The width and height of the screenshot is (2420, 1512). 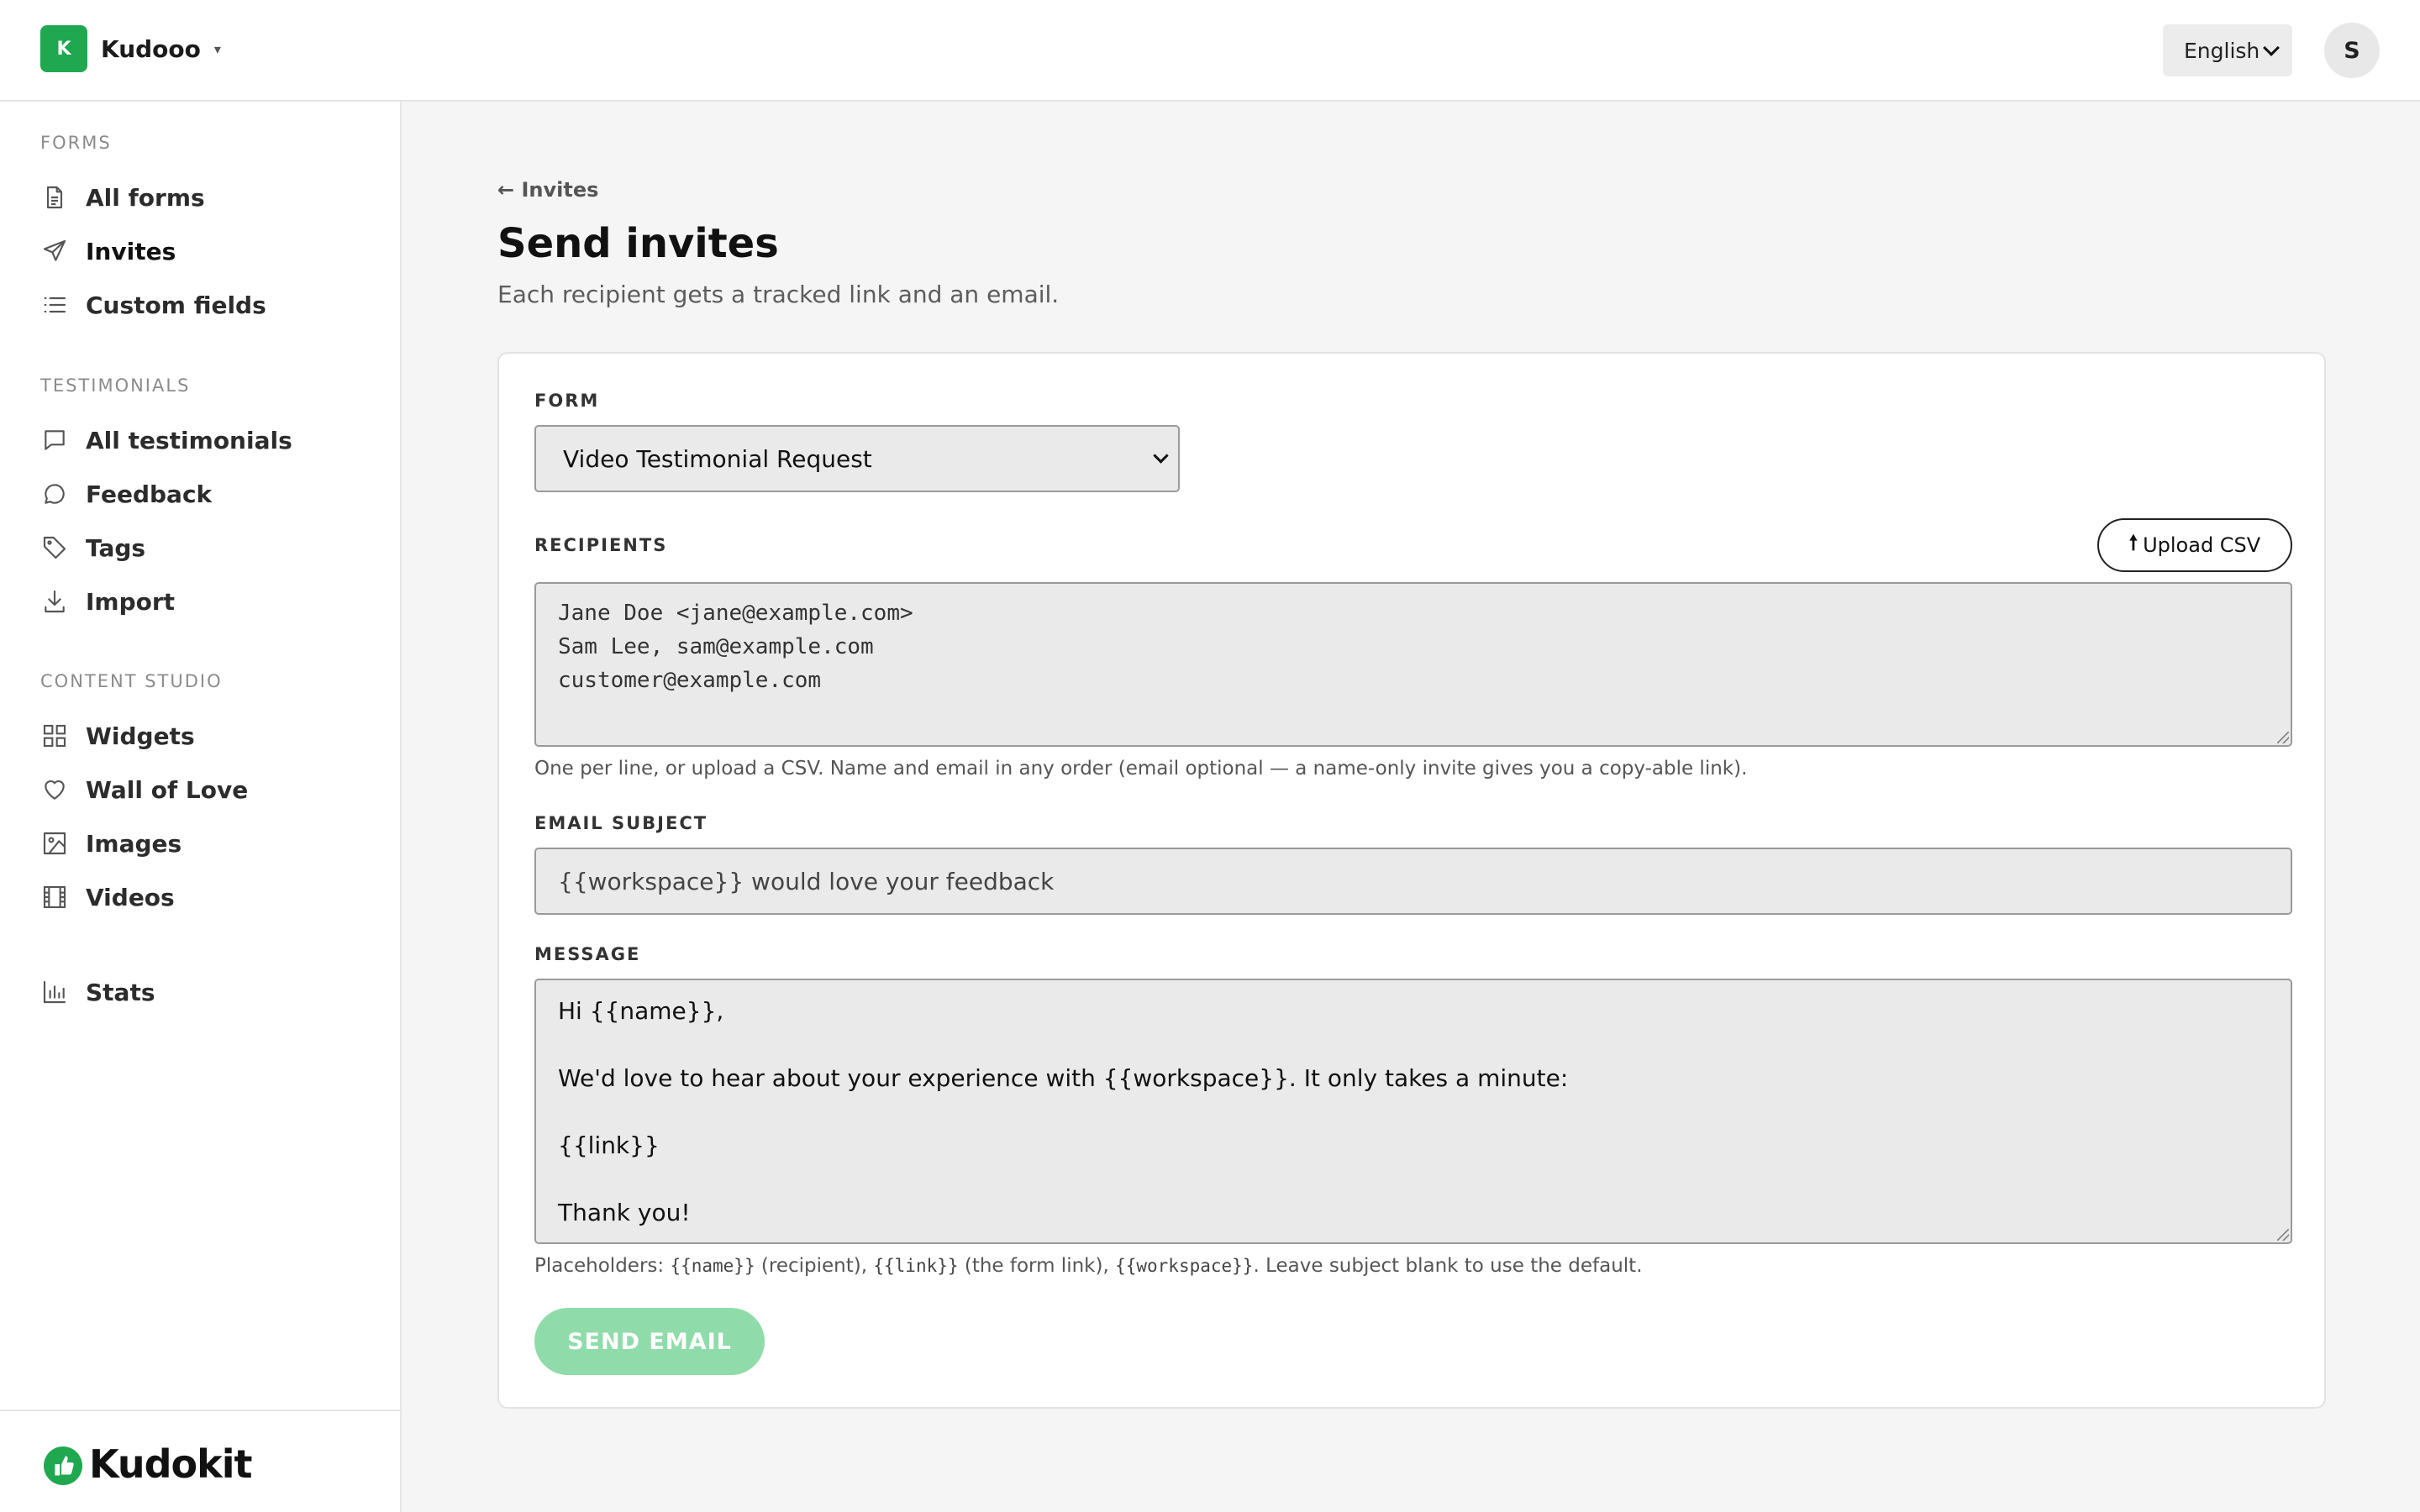 I want to click on sidebar-item-wall-of-love: Wall of Love, so click(x=144, y=789).